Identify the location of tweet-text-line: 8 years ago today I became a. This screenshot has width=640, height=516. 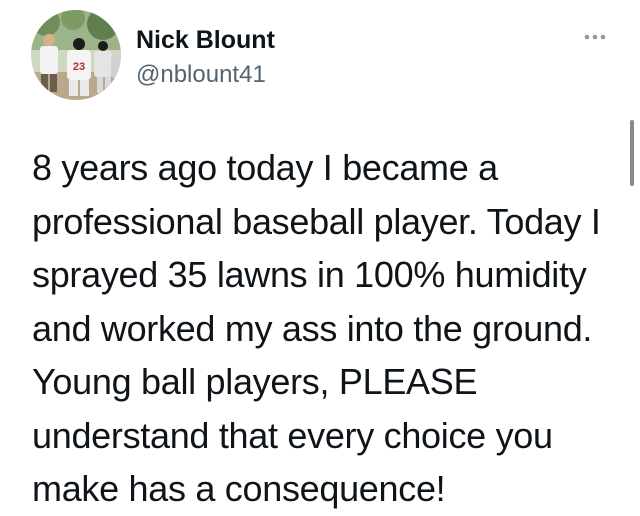
(265, 167).